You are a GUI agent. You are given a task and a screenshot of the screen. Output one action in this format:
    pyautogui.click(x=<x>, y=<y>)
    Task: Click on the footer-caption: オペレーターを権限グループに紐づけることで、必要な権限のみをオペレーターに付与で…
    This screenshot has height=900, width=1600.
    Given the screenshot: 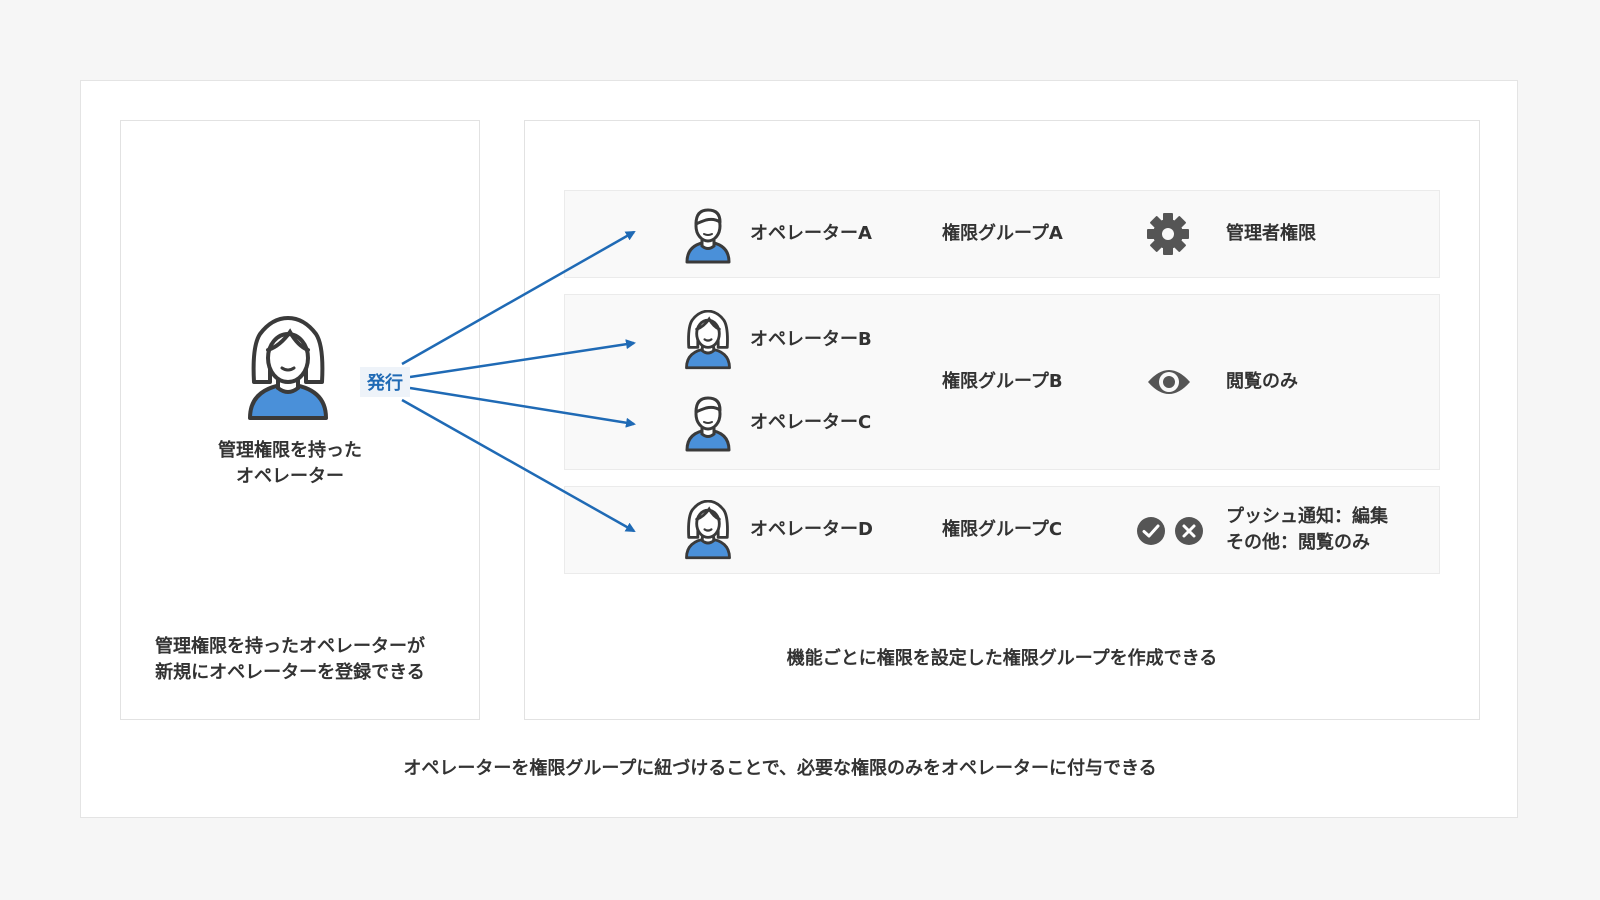 What is the action you would take?
    pyautogui.click(x=780, y=768)
    